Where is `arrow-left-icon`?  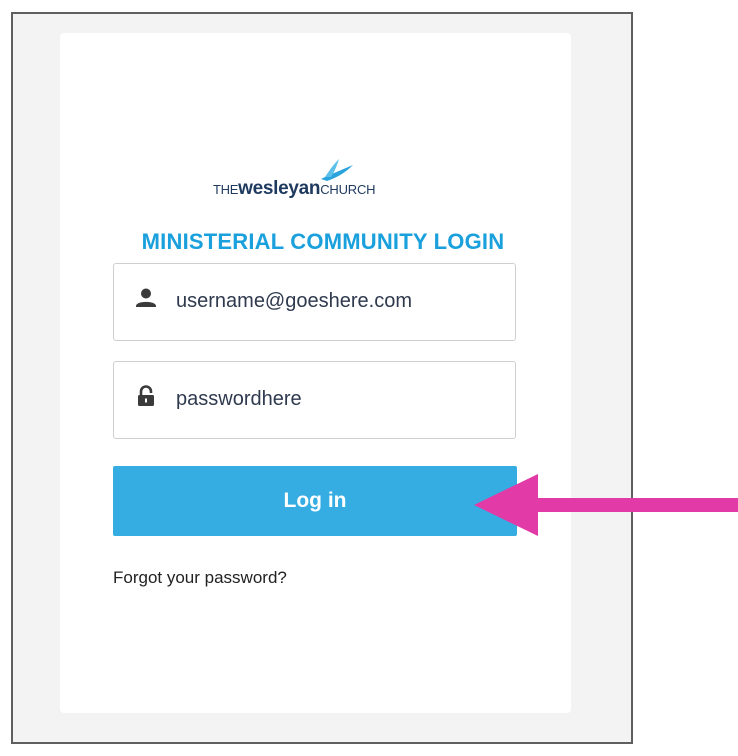 arrow-left-icon is located at coordinates (606, 505).